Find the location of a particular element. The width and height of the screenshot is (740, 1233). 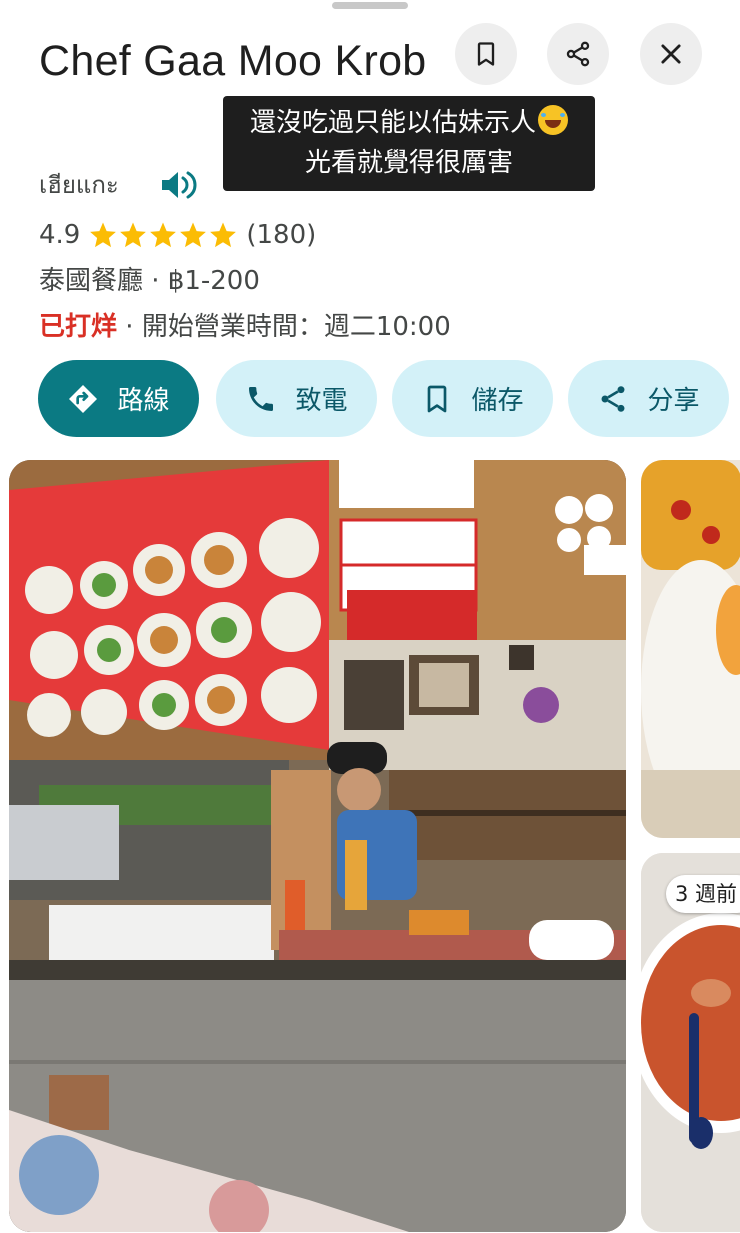

directions-icon is located at coordinates (83, 398).